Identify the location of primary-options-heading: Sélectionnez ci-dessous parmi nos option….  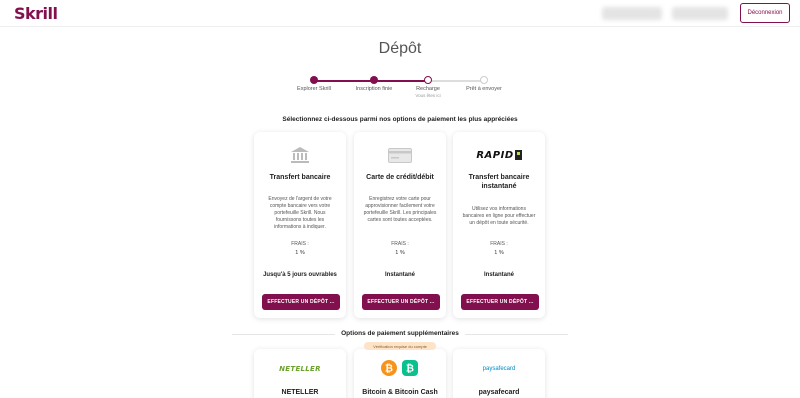
(400, 119).